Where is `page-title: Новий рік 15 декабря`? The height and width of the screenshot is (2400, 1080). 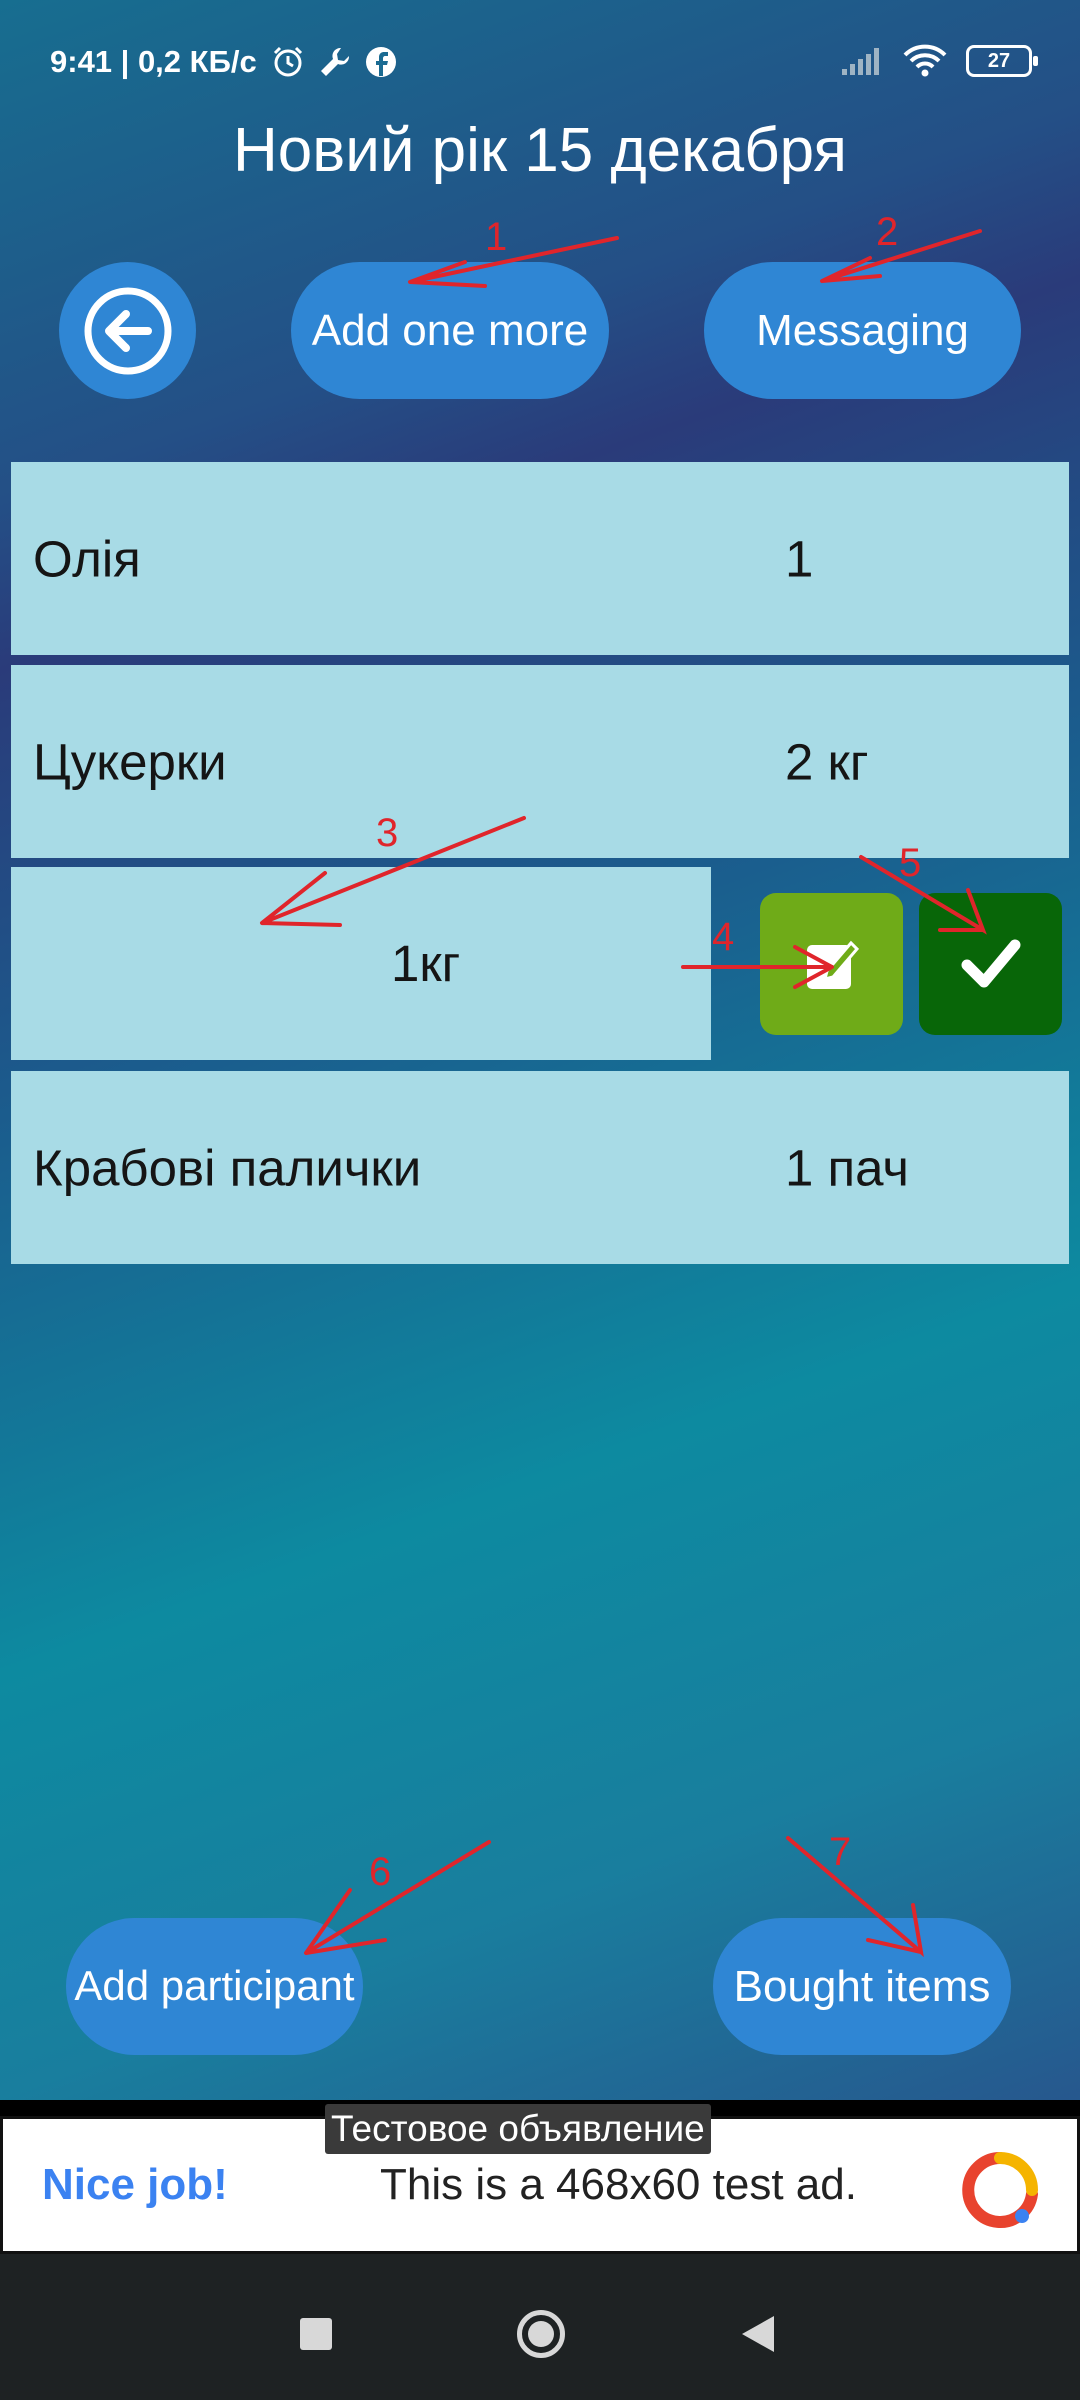 page-title: Новий рік 15 декабря is located at coordinates (540, 150).